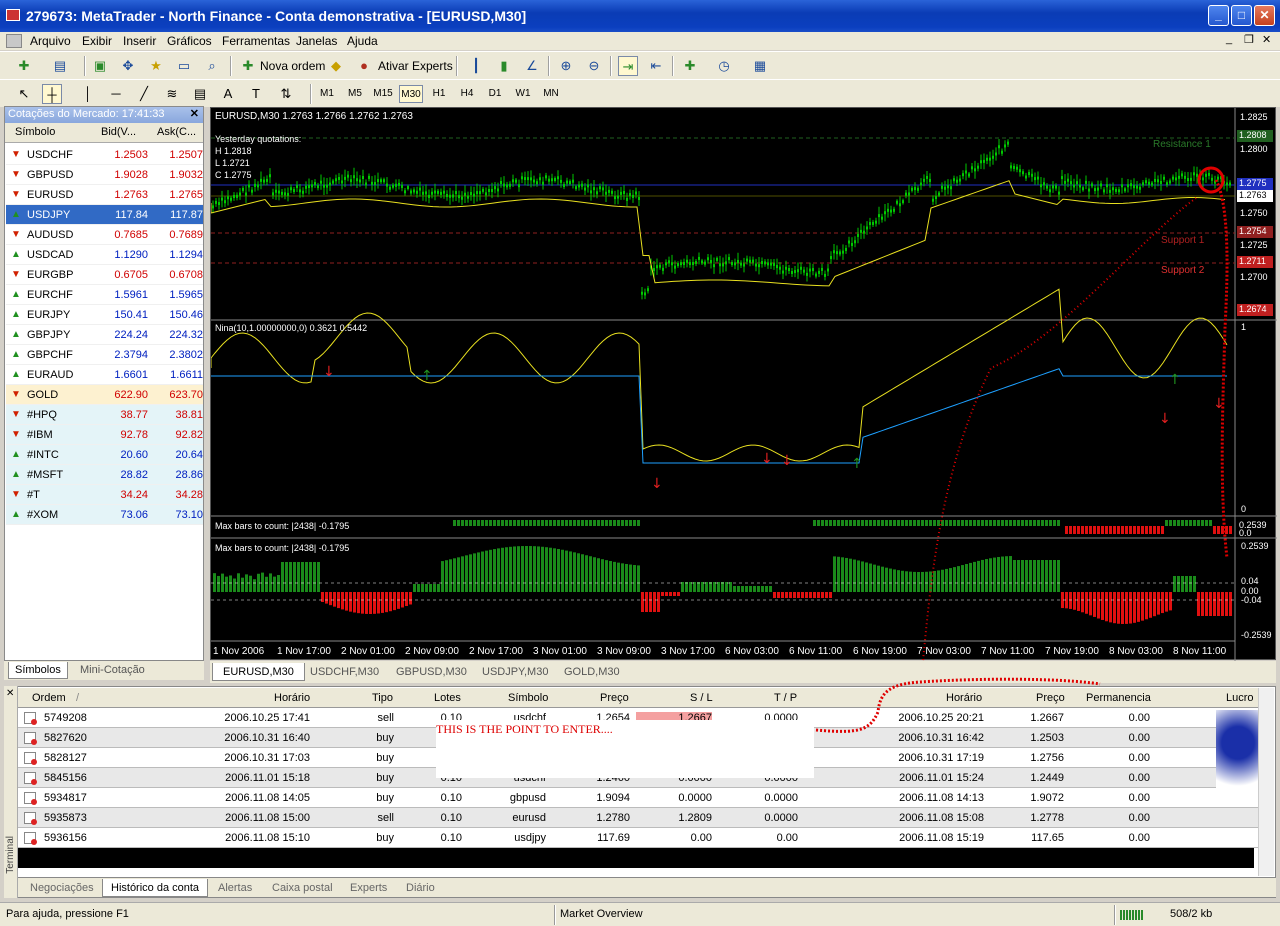 Image resolution: width=1280 pixels, height=926 pixels. I want to click on col-tipo: Tipo, so click(382, 698).